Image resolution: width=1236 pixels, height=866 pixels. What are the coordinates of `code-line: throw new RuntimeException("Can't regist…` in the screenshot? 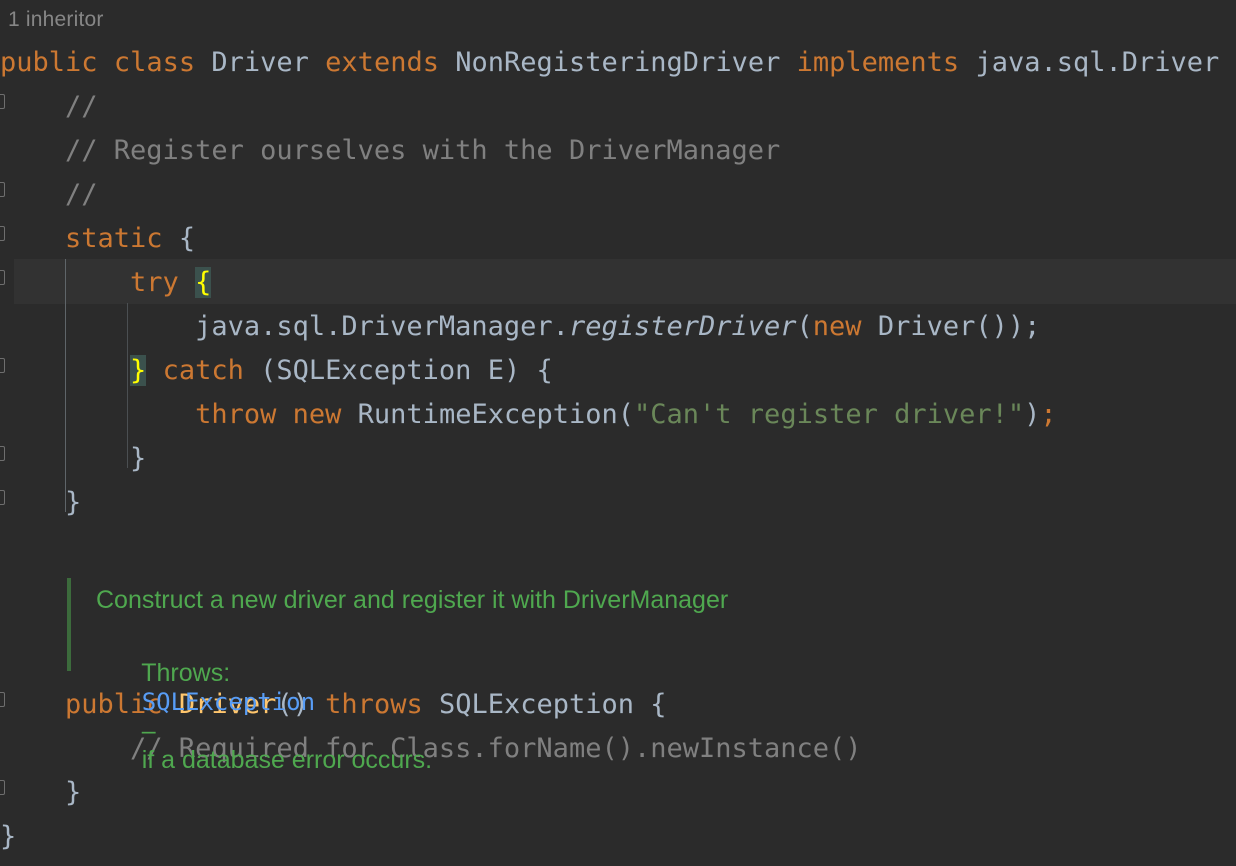 It's located at (528, 415).